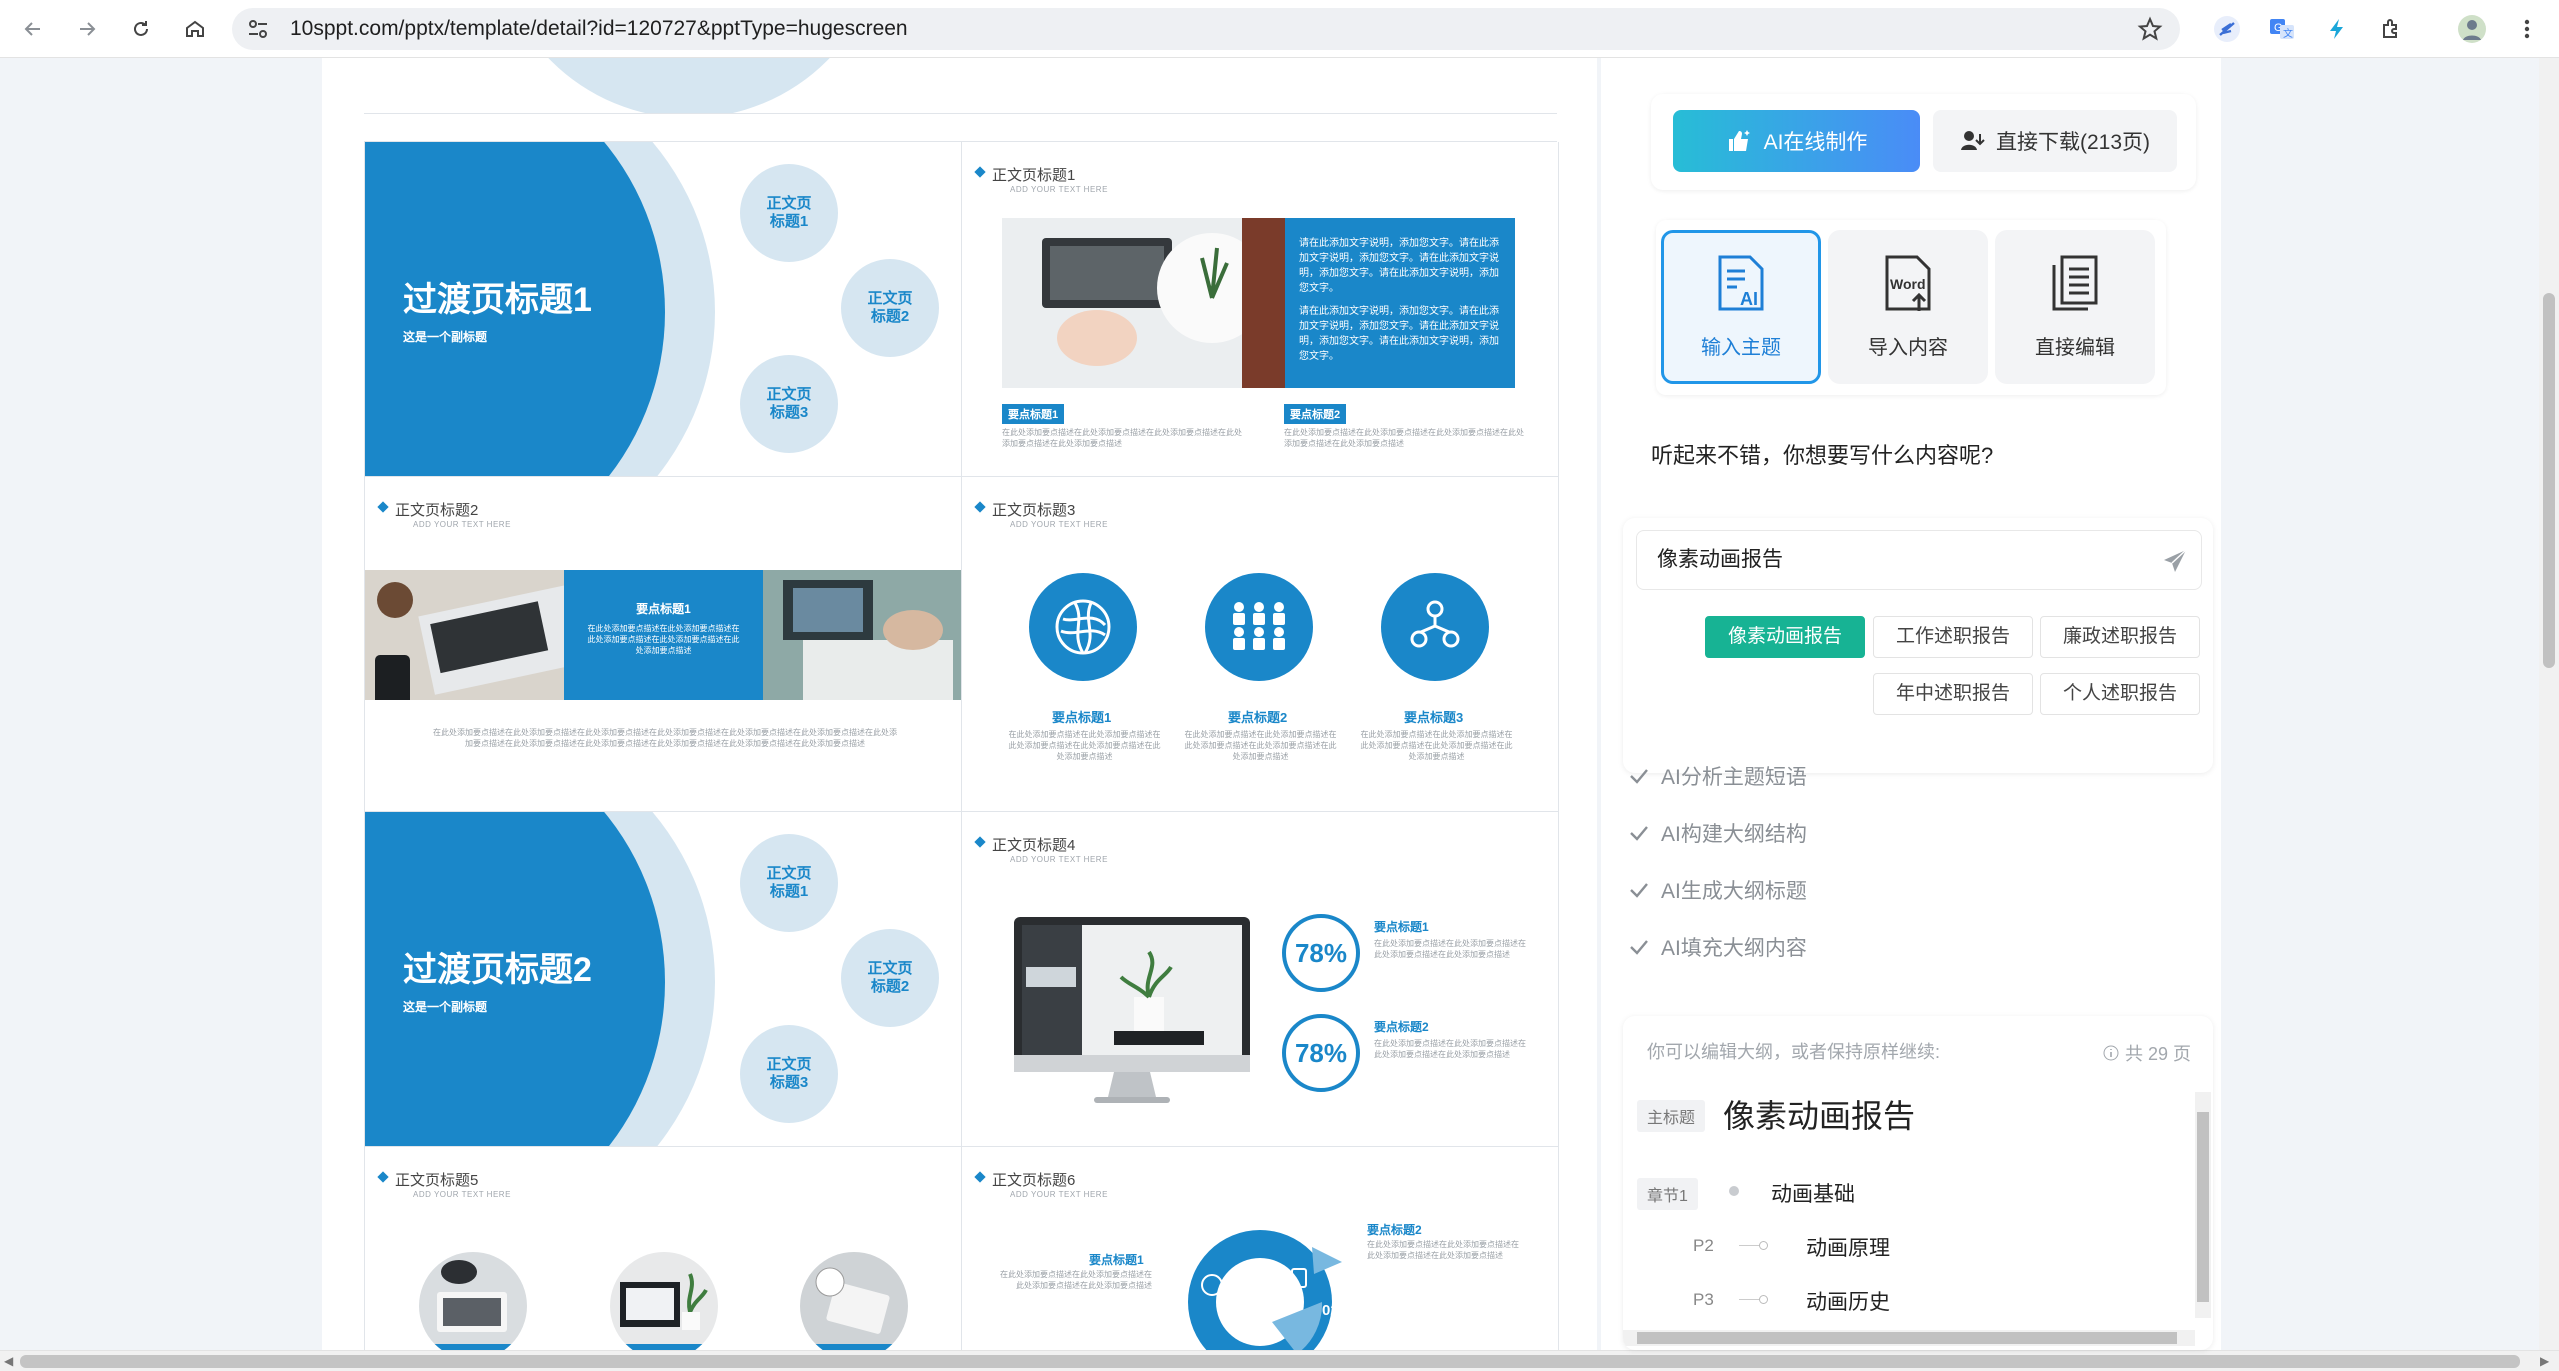  I want to click on ai-online-create-button: AI在线制作, so click(1796, 141).